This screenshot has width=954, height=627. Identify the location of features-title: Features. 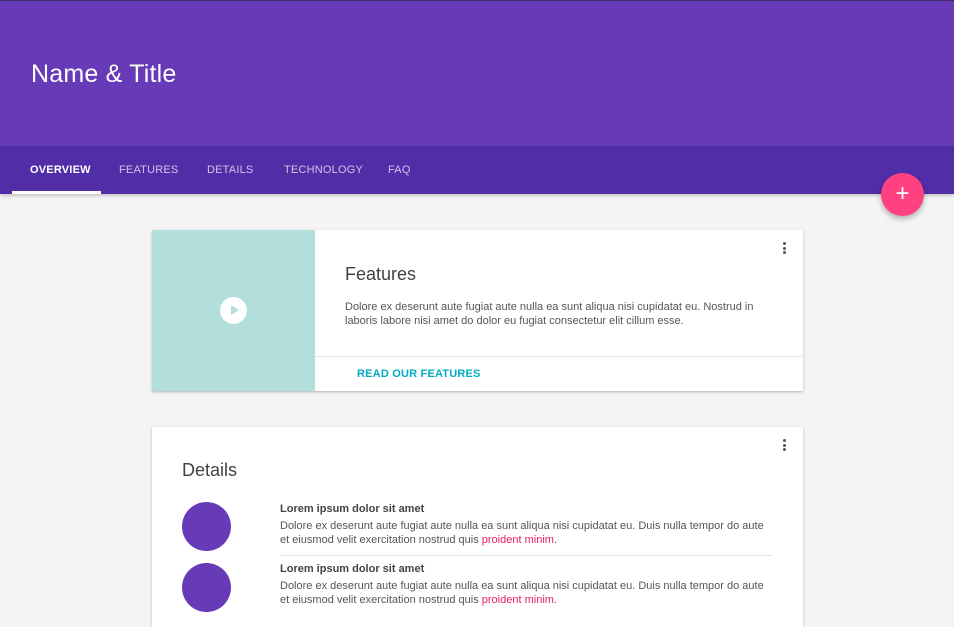
(381, 274).